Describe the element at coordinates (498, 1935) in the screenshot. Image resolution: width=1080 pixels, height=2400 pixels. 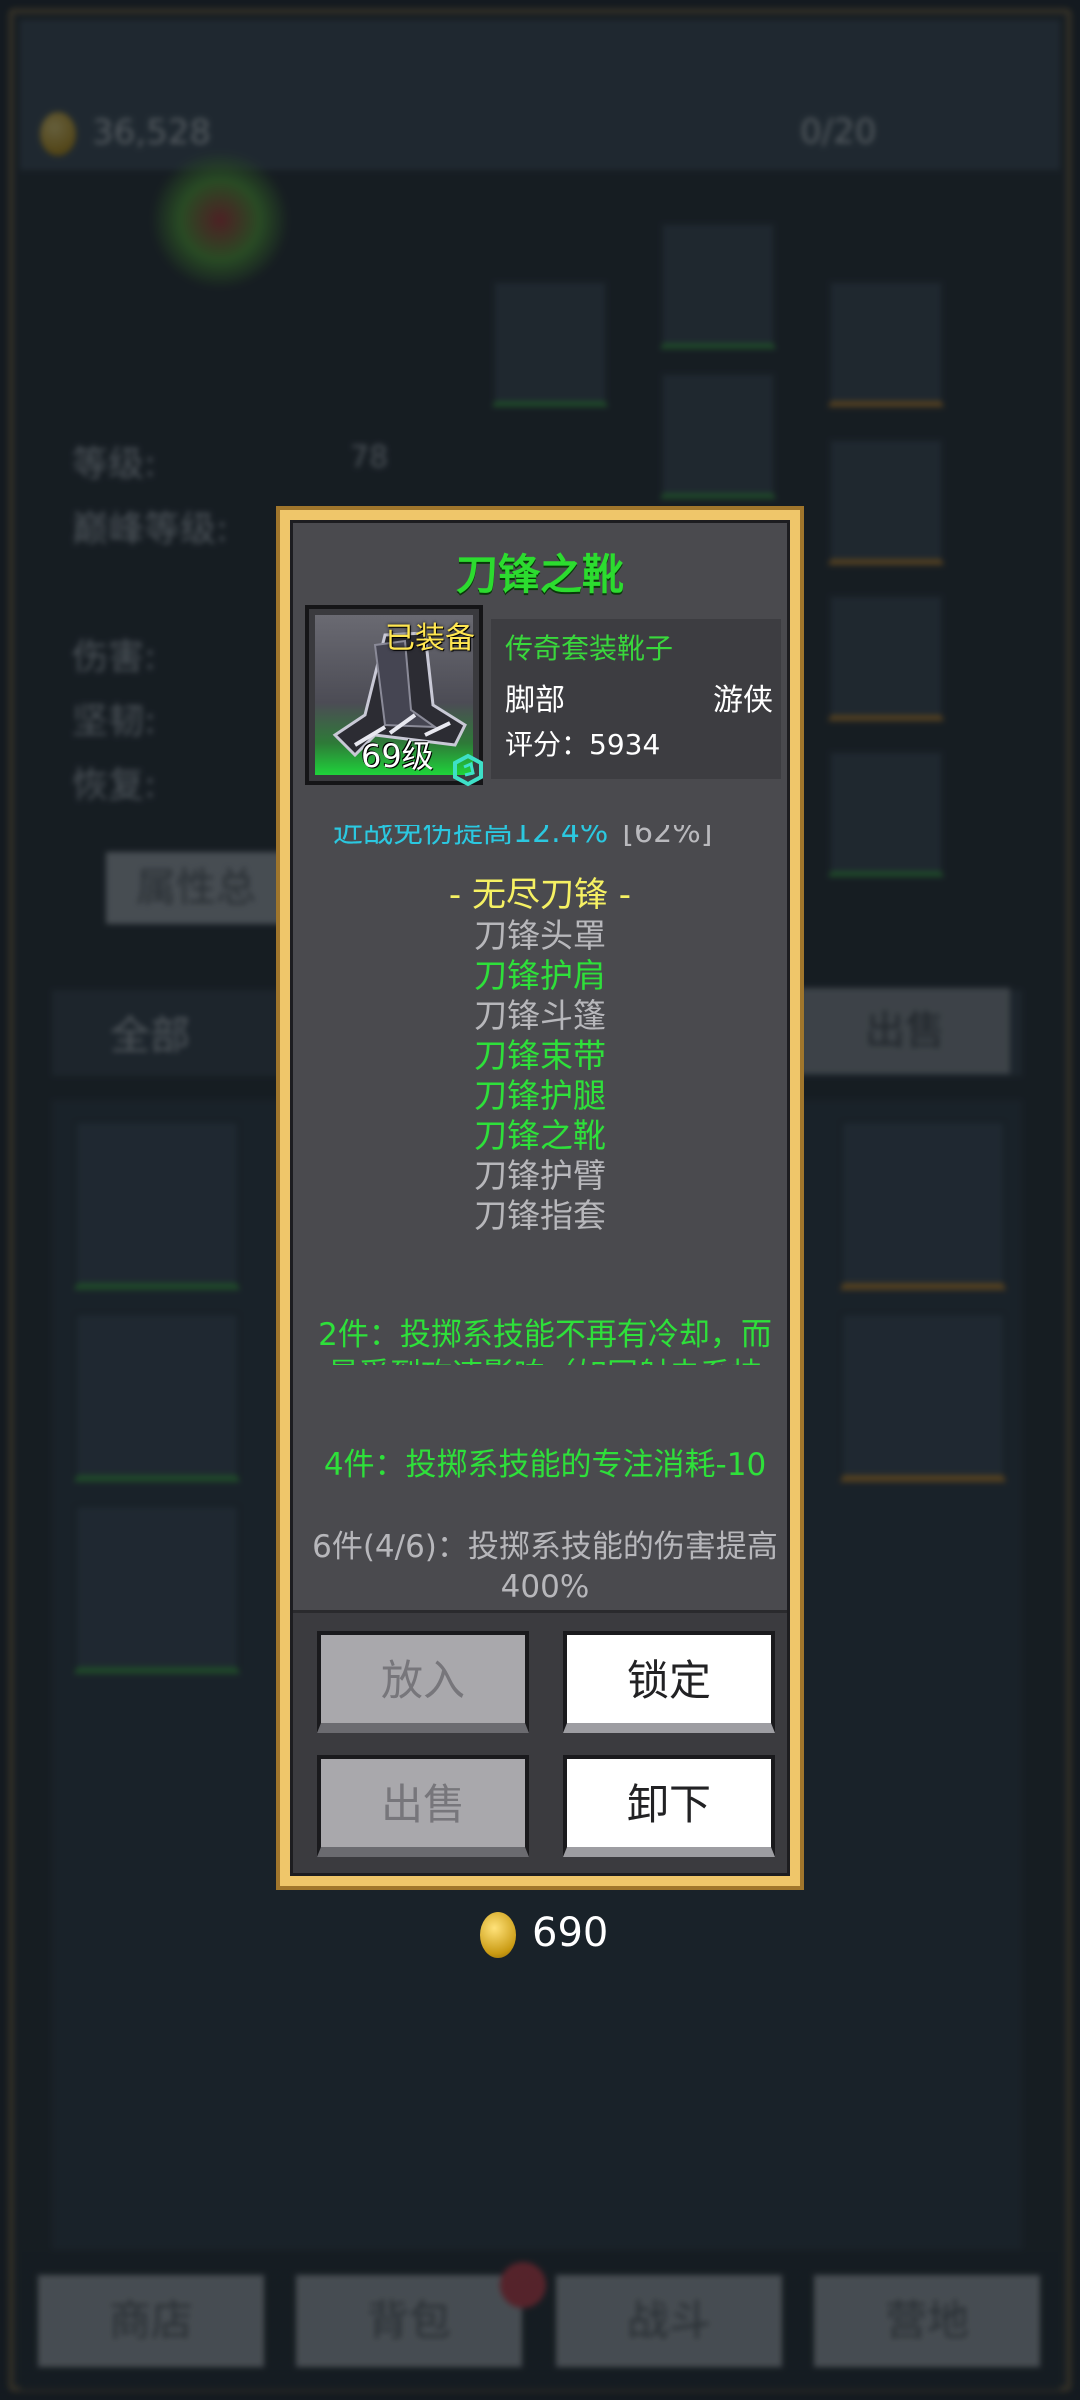
I see `gold-coin-icon` at that location.